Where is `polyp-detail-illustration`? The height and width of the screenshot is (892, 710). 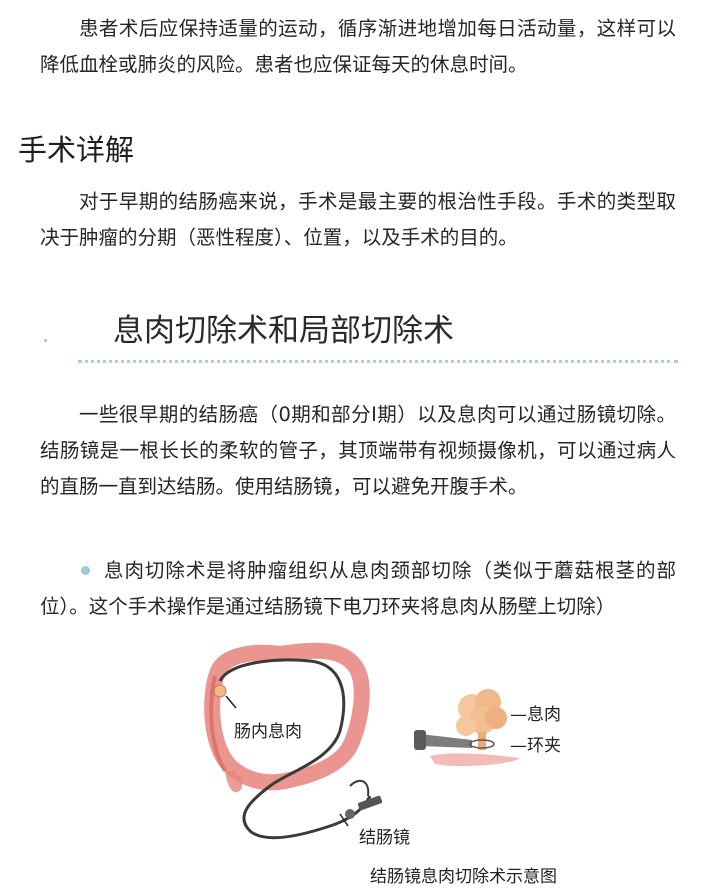 polyp-detail-illustration is located at coordinates (467, 727).